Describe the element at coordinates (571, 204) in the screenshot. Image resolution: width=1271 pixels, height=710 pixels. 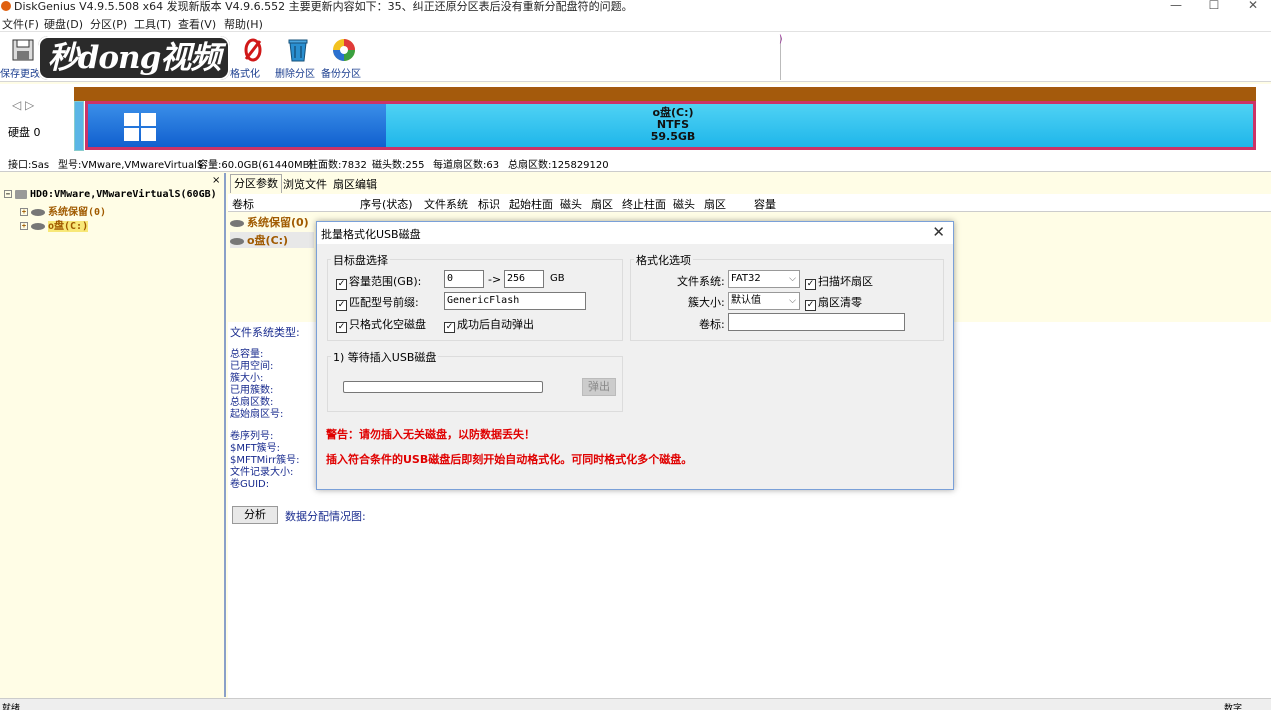
I see `col-head-start: 磁头` at that location.